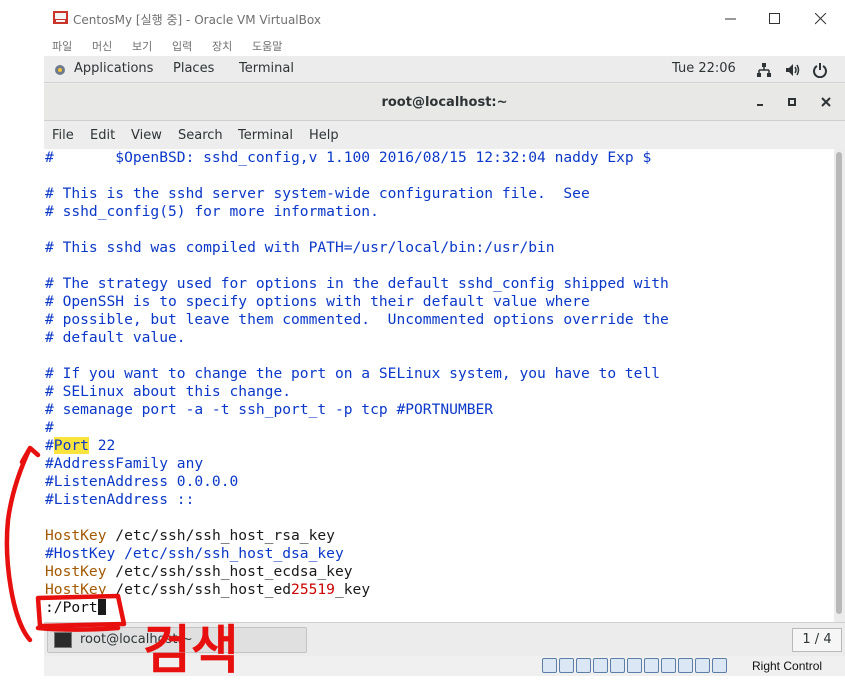 The height and width of the screenshot is (683, 845). What do you see at coordinates (617, 665) in the screenshot?
I see `usb-icon` at bounding box center [617, 665].